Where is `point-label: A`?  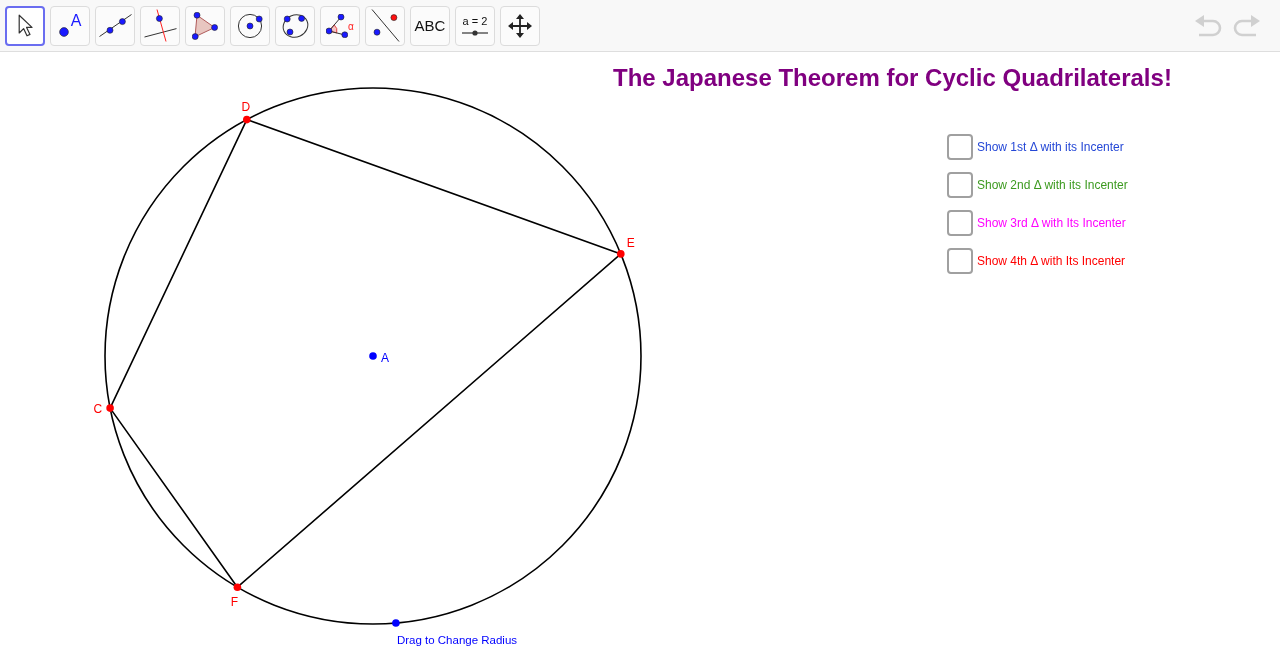 point-label: A is located at coordinates (385, 358).